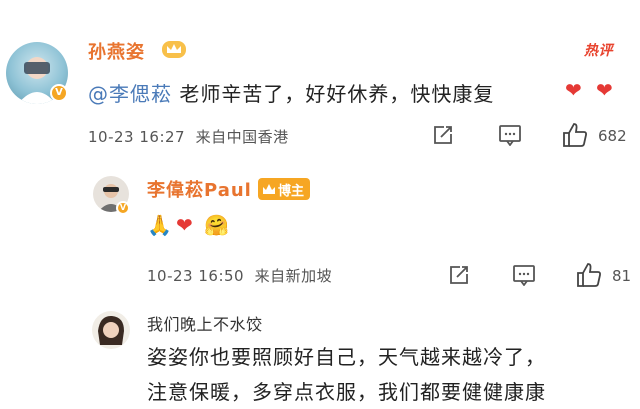 This screenshot has height=409, width=640. I want to click on hugging-face-emoji: 🤗, so click(216, 225).